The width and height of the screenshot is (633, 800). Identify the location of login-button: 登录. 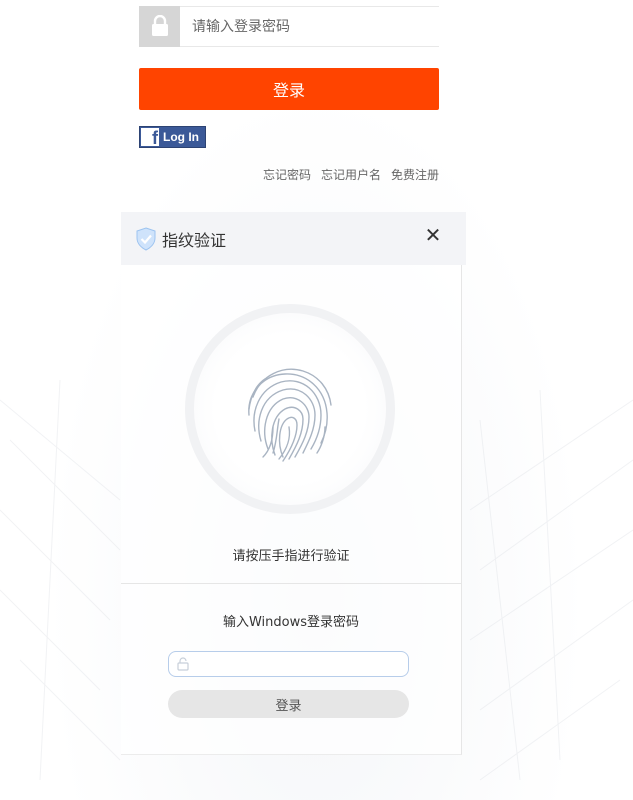
(289, 89).